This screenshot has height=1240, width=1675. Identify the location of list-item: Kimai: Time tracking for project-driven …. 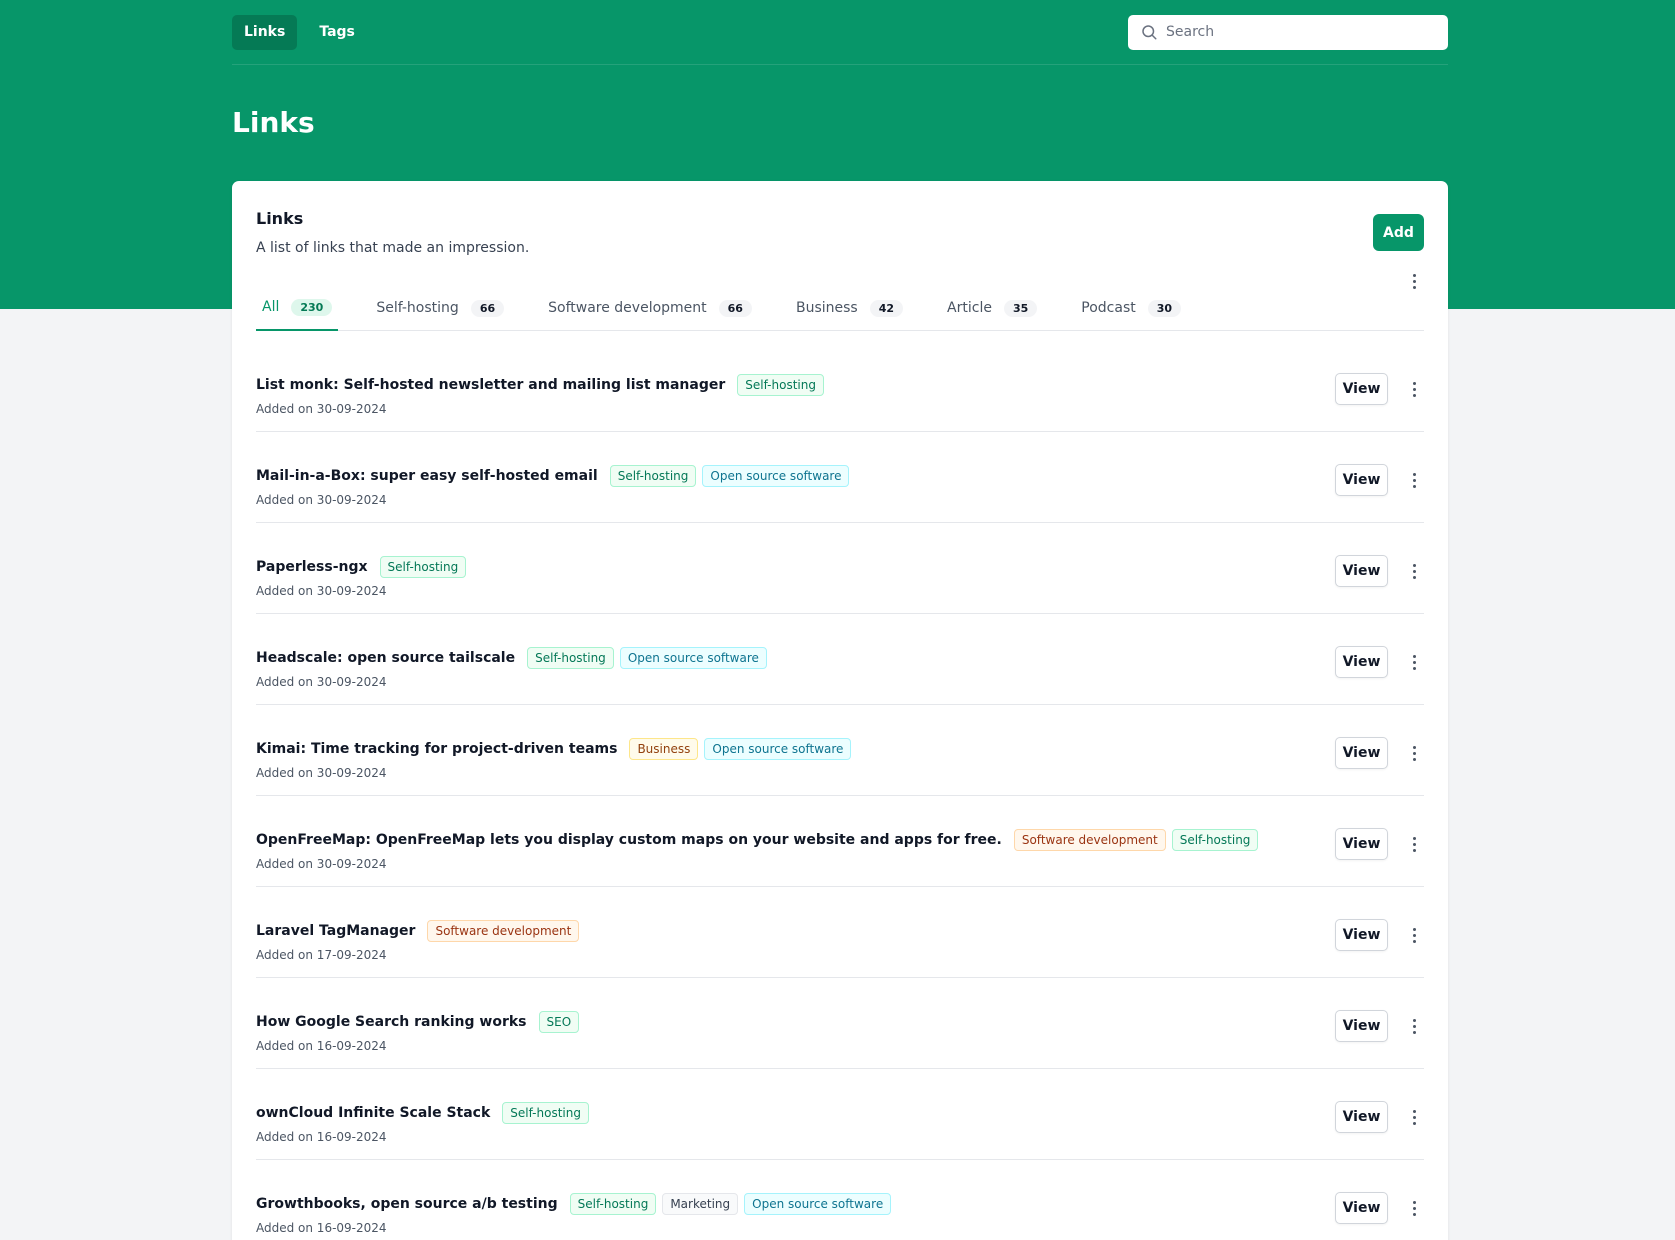
(840, 750).